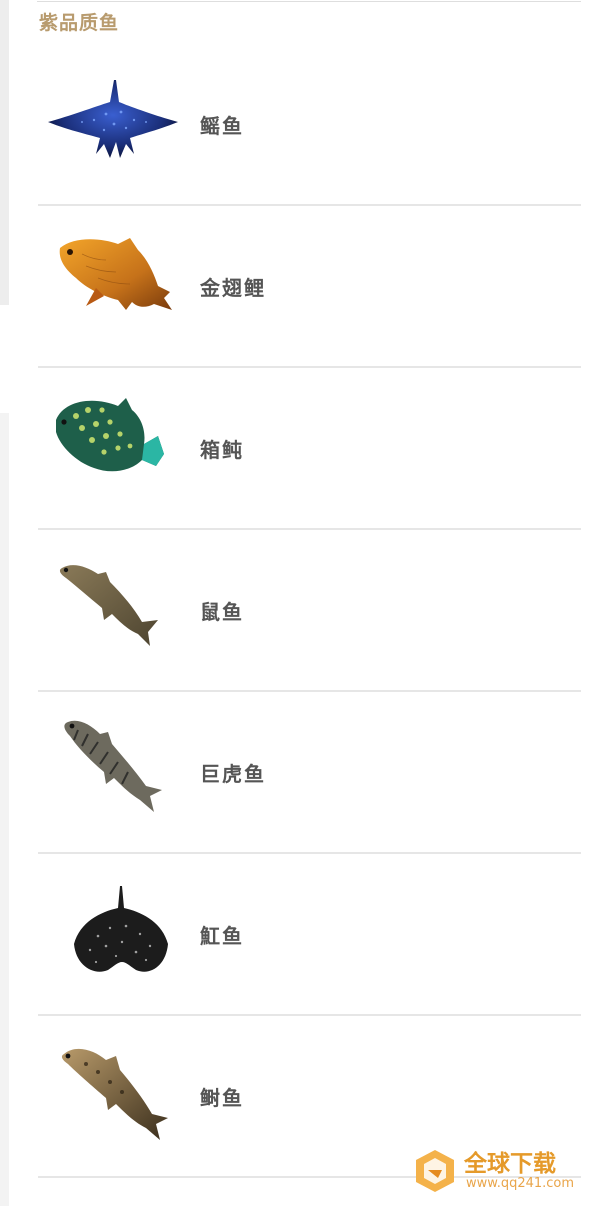  Describe the element at coordinates (309, 450) in the screenshot. I see `list-item: 箱鲀` at that location.